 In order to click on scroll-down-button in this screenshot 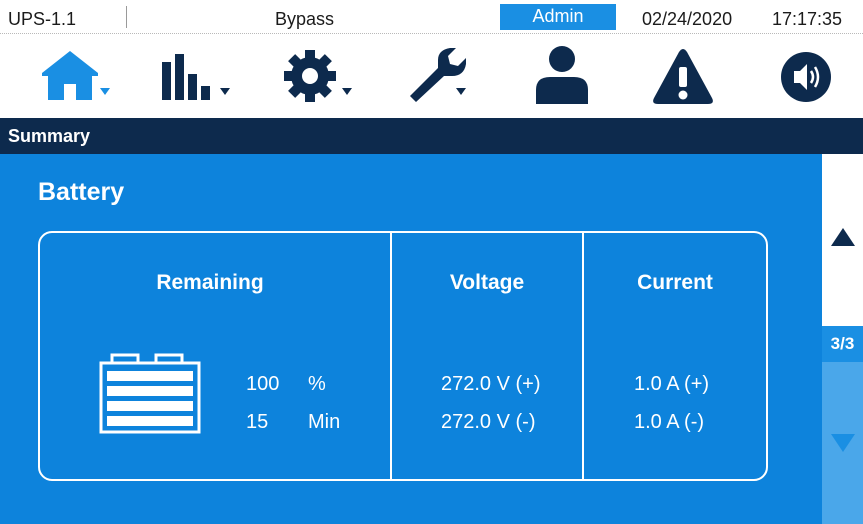, I will do `click(842, 443)`.